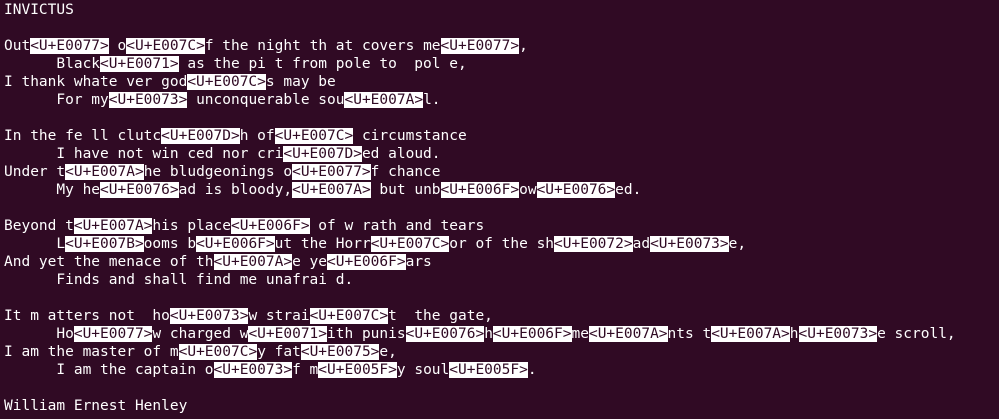  Describe the element at coordinates (266, 100) in the screenshot. I see `terminal-text: unconquerable sou` at that location.